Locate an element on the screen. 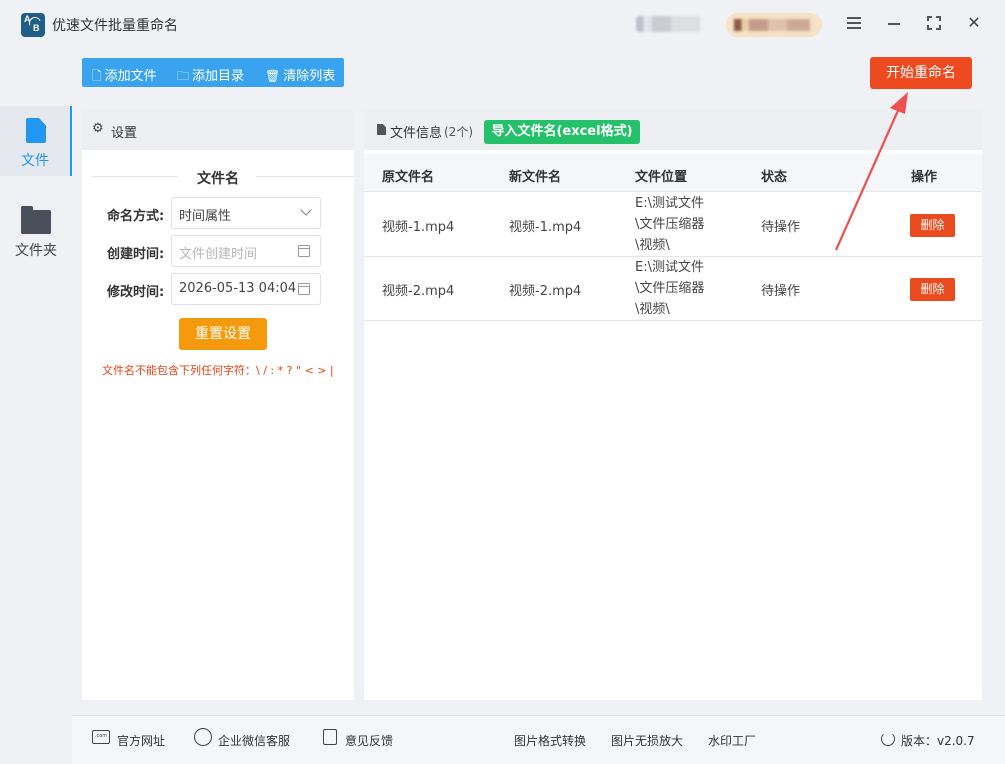 The image size is (1005, 764). nav-item-label: 文件夹 is located at coordinates (36, 251).